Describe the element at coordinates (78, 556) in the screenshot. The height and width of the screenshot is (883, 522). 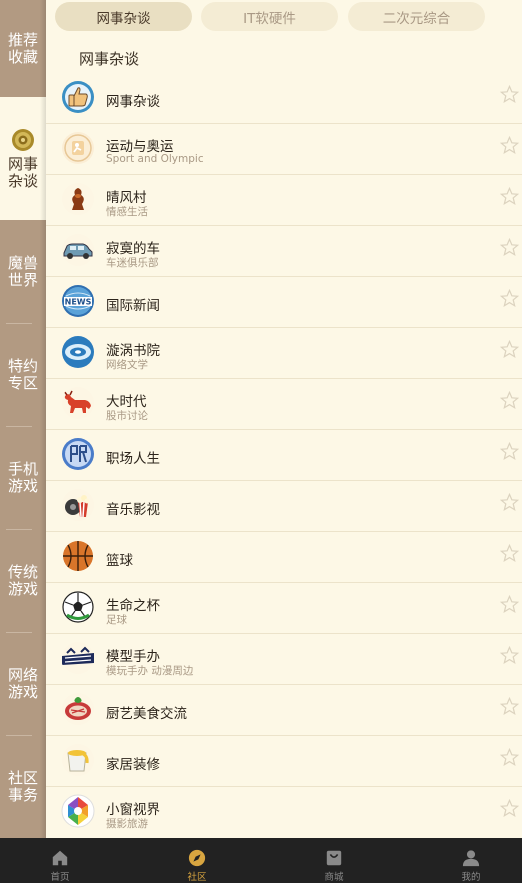
I see `basketball-icon` at that location.